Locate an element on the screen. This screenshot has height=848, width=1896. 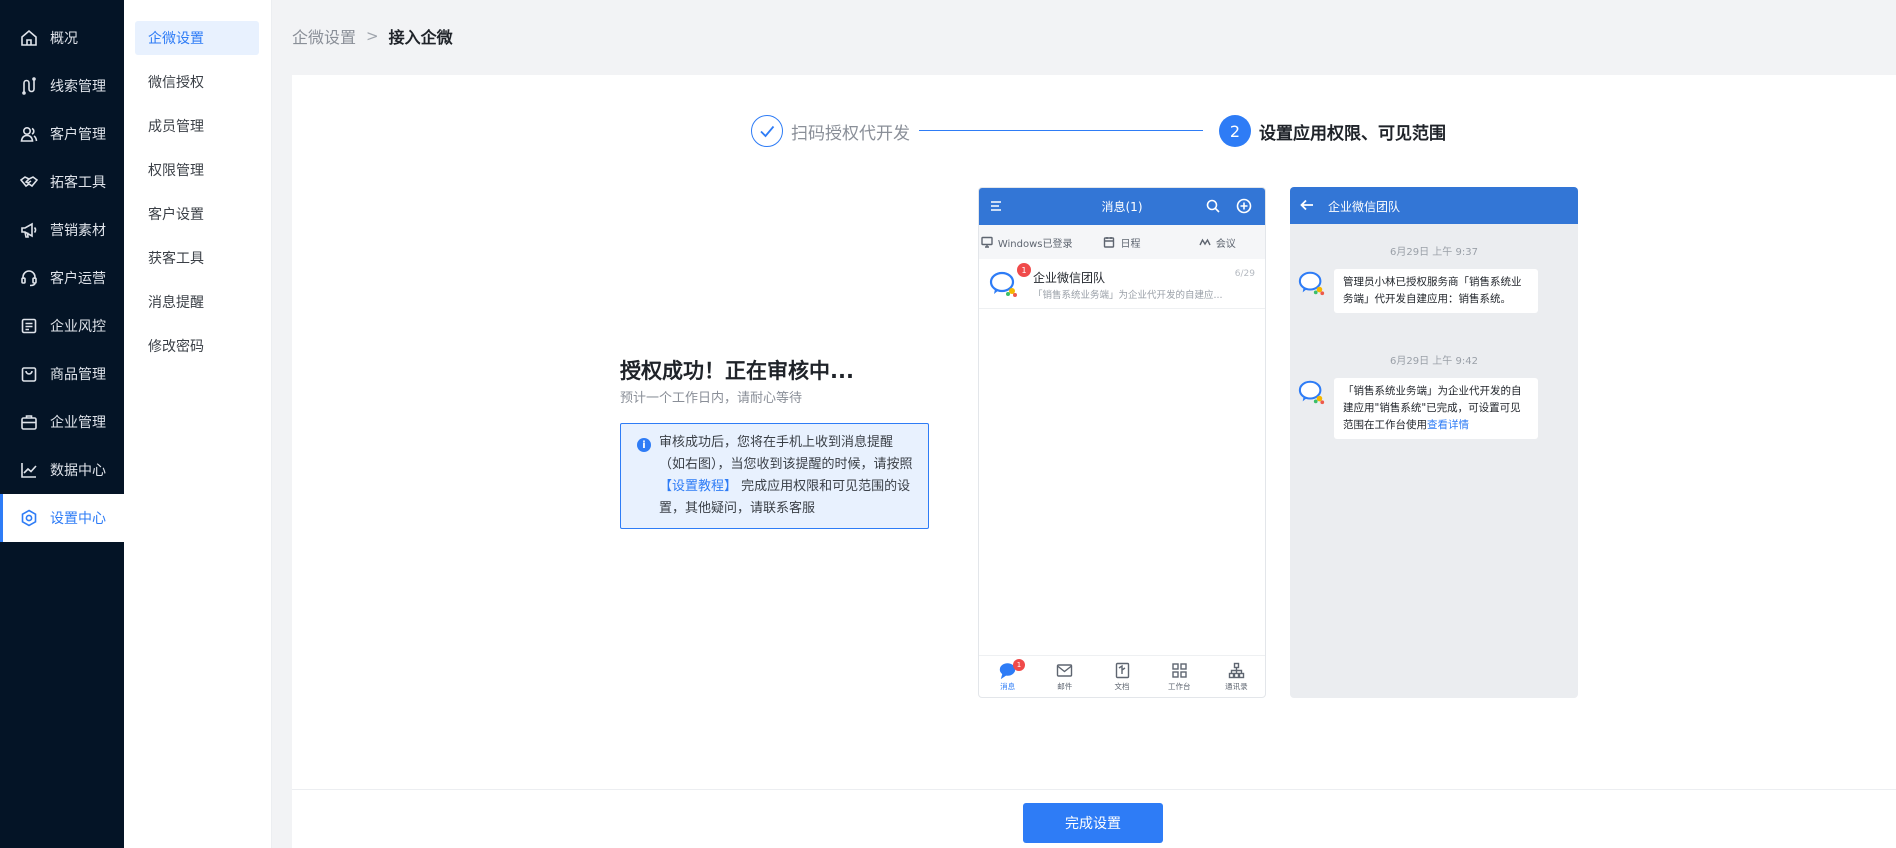
nav-item-marketing-materials: 营销素材 is located at coordinates (62, 230).